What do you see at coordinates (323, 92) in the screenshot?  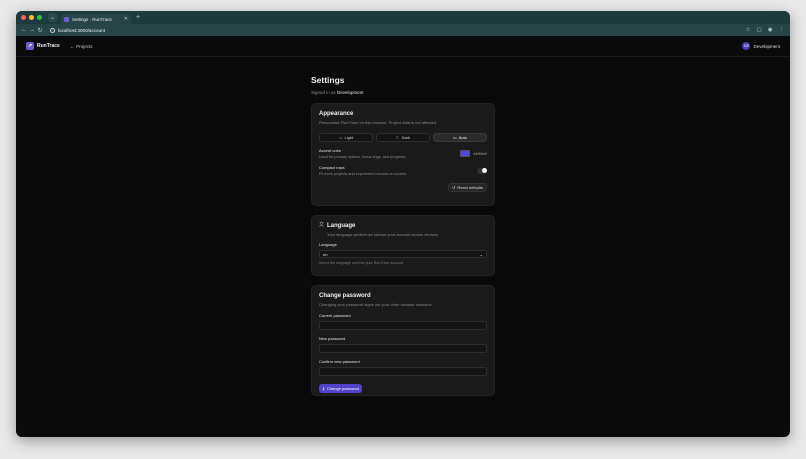 I see `signed-in-prefix: Signed in as` at bounding box center [323, 92].